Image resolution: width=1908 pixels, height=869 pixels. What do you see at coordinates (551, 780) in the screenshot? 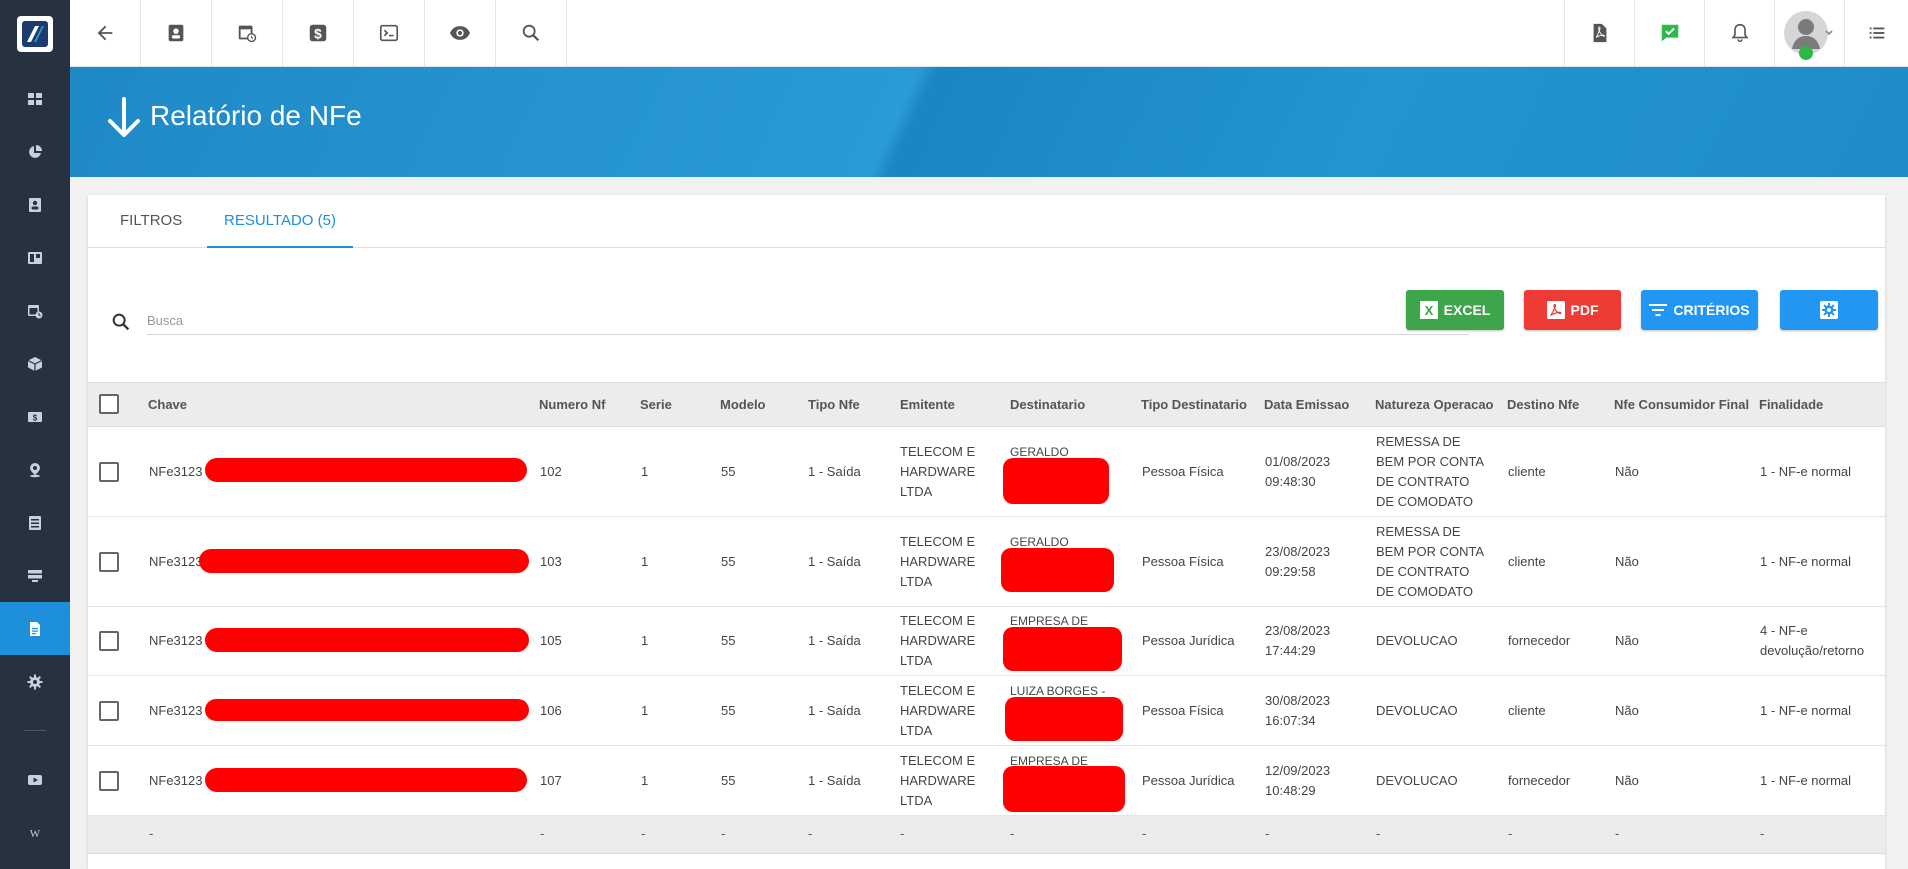
I see `cell-numero: 107` at bounding box center [551, 780].